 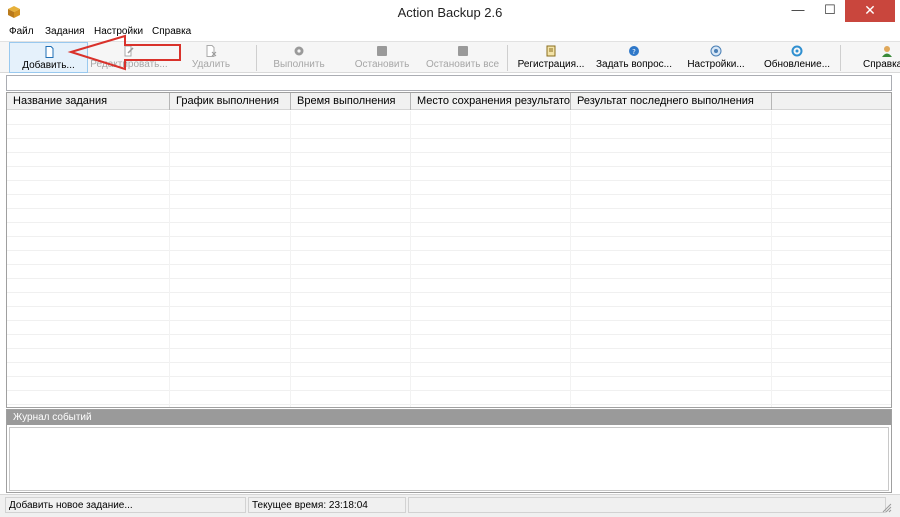 What do you see at coordinates (830, 11) in the screenshot?
I see `maximize-button: ☐` at bounding box center [830, 11].